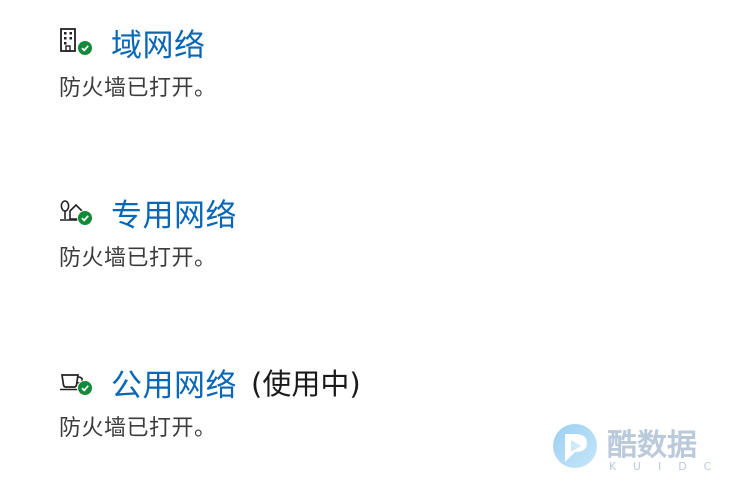 This screenshot has width=741, height=500. Describe the element at coordinates (306, 384) in the screenshot. I see `in-use-label: (使用中)` at that location.